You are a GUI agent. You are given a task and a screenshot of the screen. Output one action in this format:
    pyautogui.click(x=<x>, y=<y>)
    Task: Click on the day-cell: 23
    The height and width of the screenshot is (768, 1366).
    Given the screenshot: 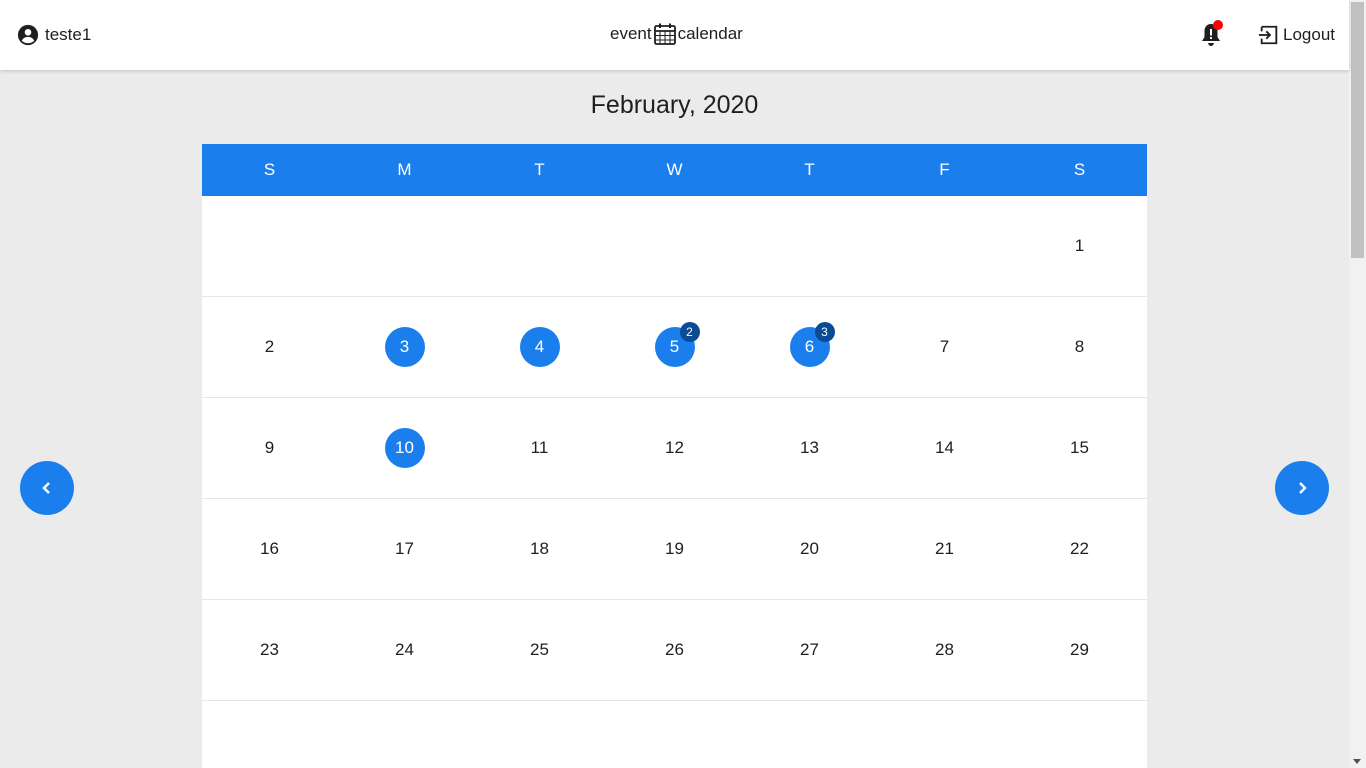 What is the action you would take?
    pyautogui.click(x=269, y=650)
    